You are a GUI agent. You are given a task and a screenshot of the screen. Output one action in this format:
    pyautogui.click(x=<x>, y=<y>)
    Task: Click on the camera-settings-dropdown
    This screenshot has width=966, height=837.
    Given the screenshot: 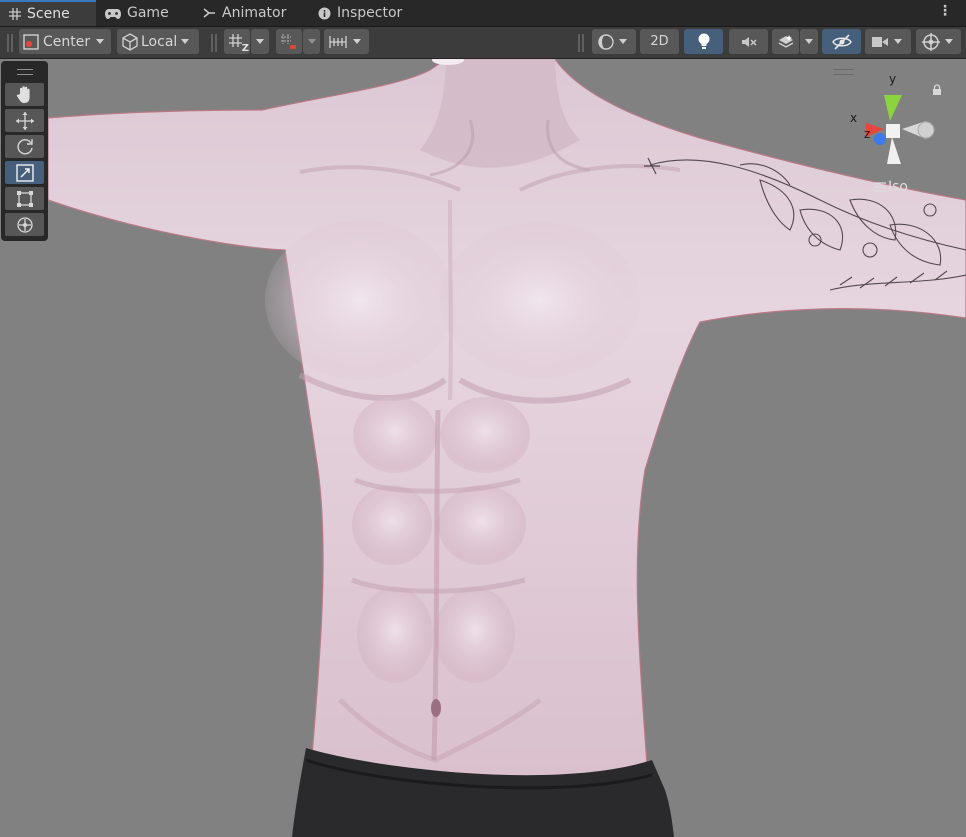 What is the action you would take?
    pyautogui.click(x=888, y=41)
    